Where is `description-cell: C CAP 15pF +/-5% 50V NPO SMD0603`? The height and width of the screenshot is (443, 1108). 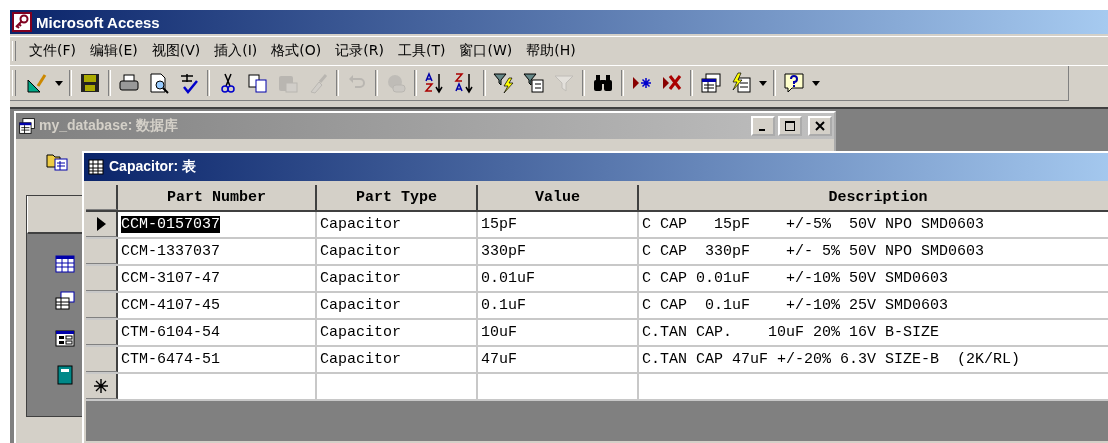 description-cell: C CAP 15pF +/-5% 50V NPO SMD0603 is located at coordinates (873, 224).